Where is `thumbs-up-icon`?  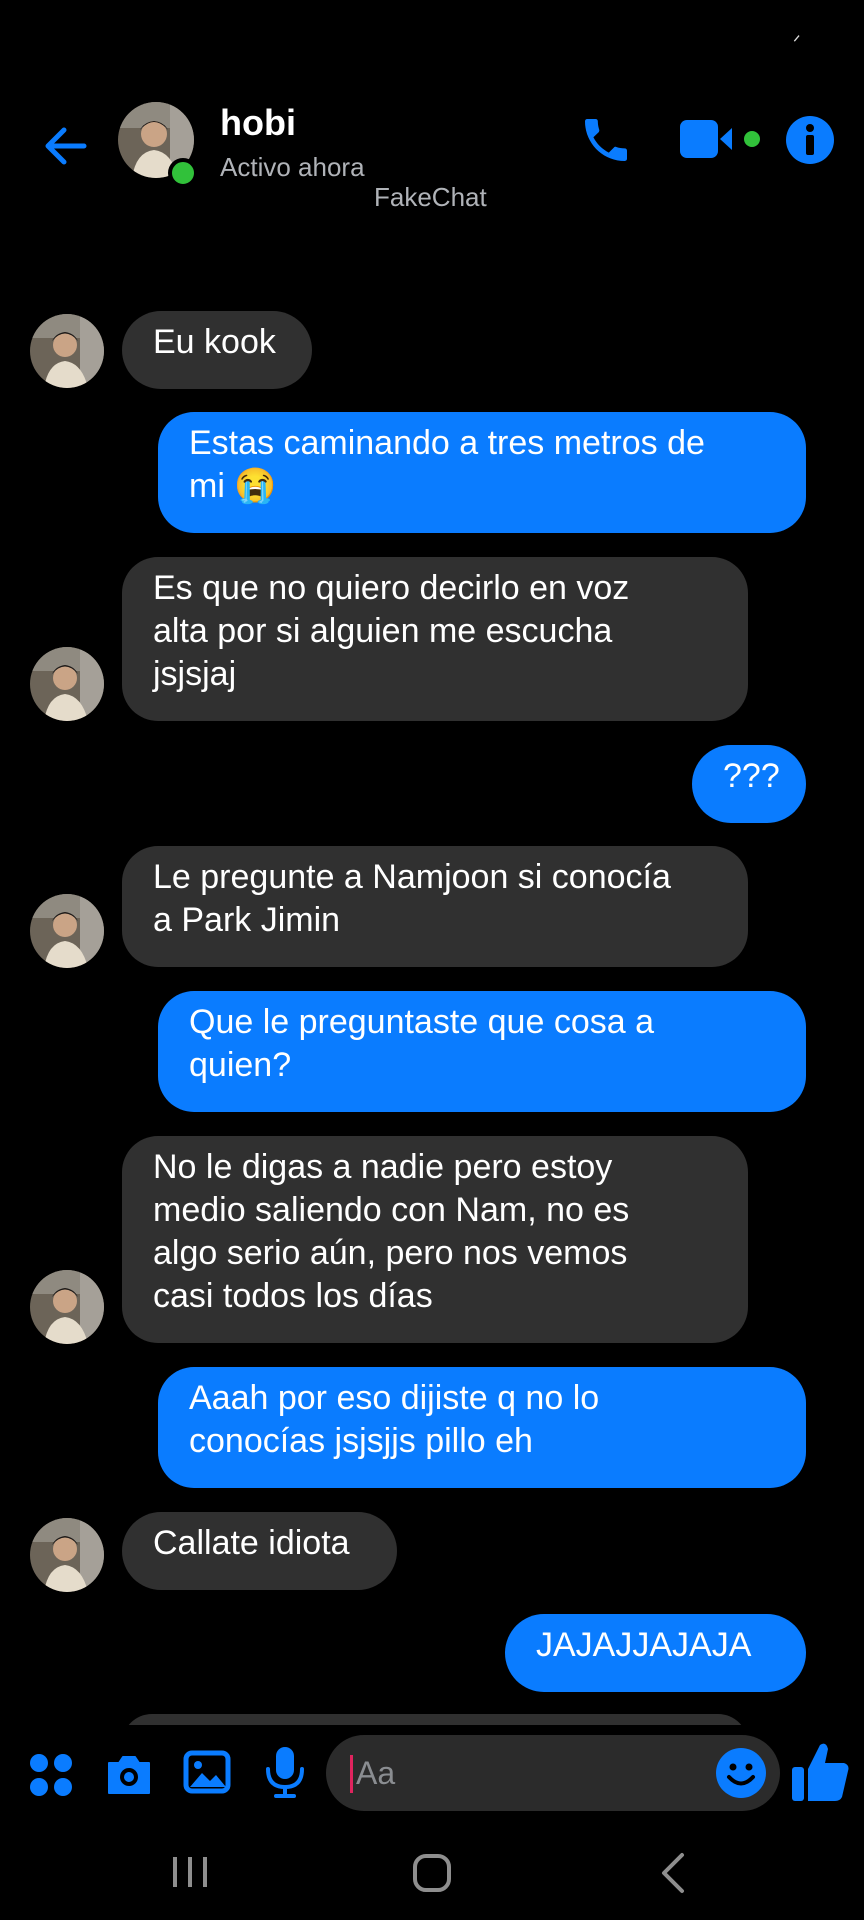
thumbs-up-icon is located at coordinates (821, 1772).